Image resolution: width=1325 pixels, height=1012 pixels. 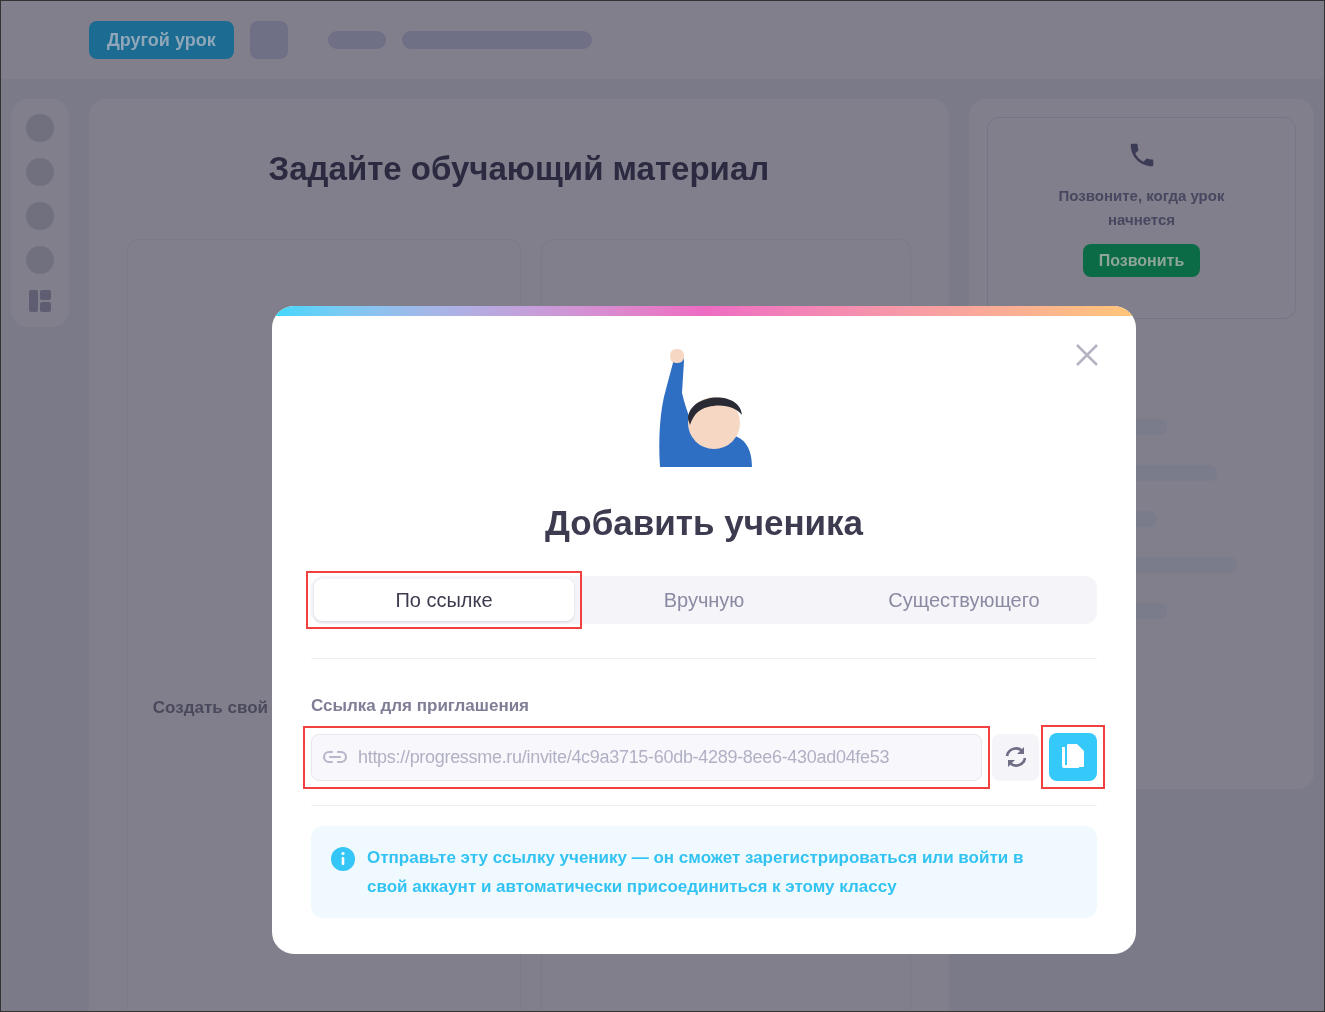 I want to click on refresh-button, so click(x=1015, y=757).